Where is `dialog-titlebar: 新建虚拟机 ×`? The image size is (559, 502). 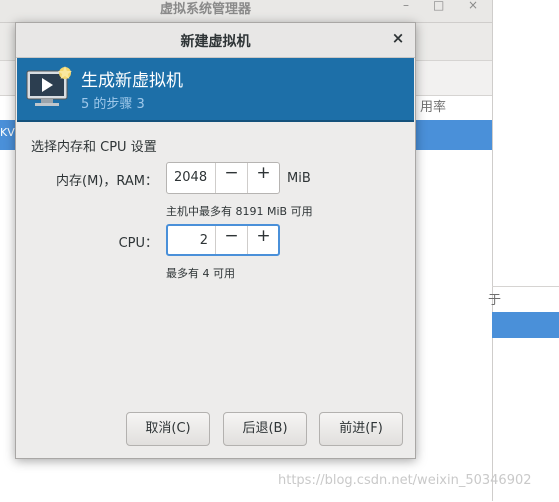
dialog-titlebar: 新建虚拟机 × is located at coordinates (215, 40).